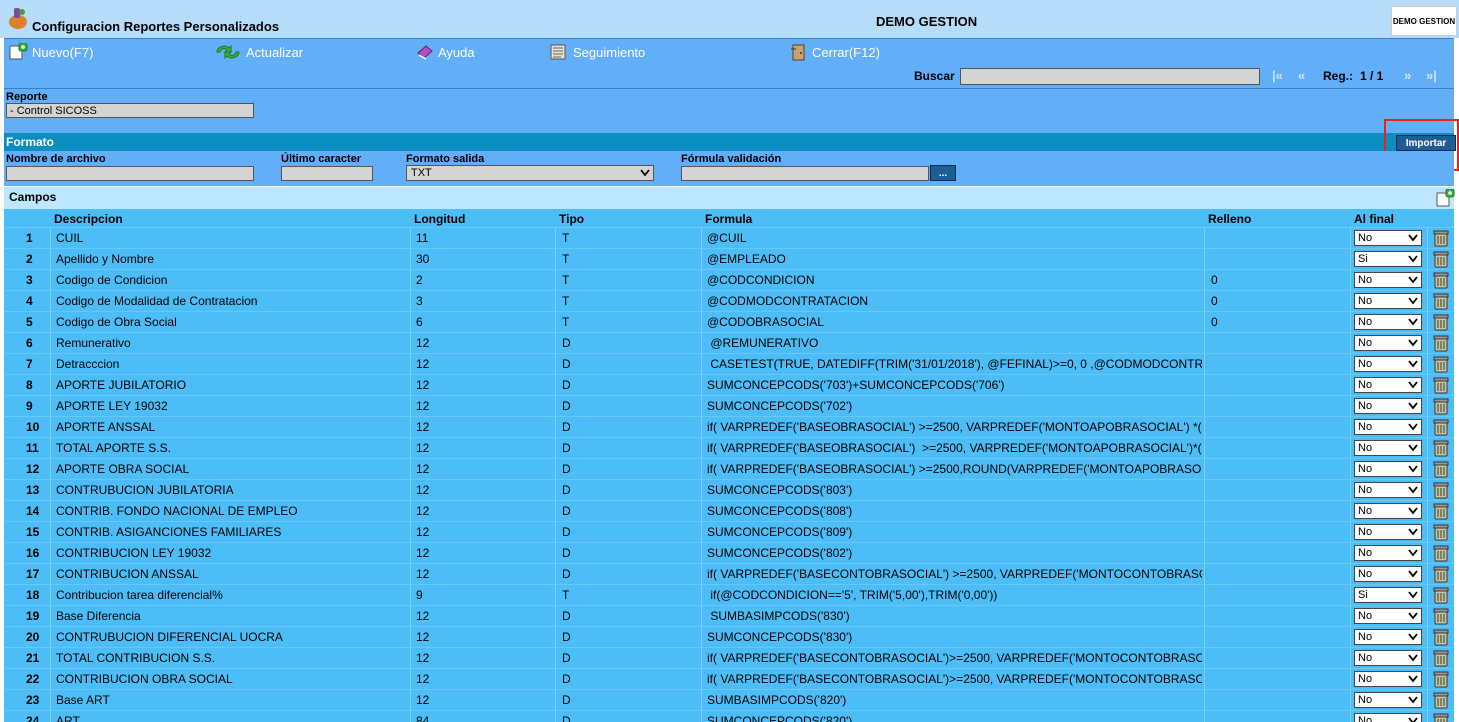 This screenshot has width=1459, height=722. I want to click on longitud-cell: 9, so click(483, 595).